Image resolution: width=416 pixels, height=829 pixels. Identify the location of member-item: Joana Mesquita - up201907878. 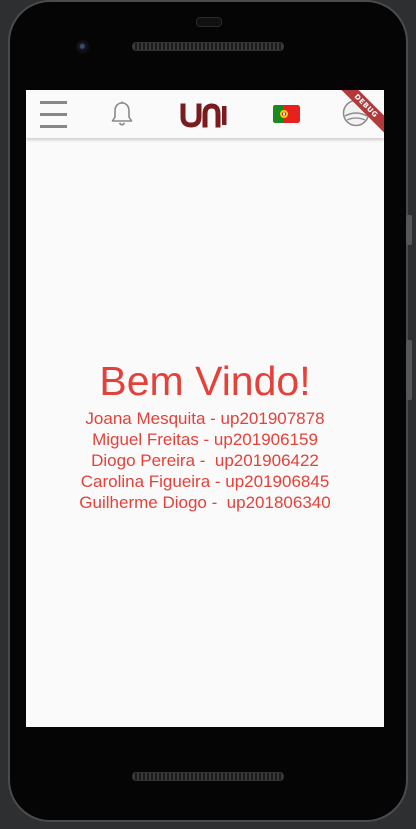
(205, 418).